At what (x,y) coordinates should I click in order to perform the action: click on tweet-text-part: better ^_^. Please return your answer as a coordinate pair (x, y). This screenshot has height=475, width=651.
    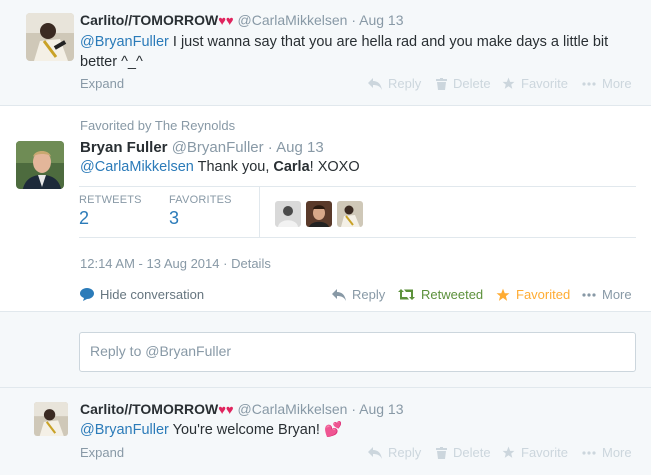
    Looking at the image, I should click on (111, 62).